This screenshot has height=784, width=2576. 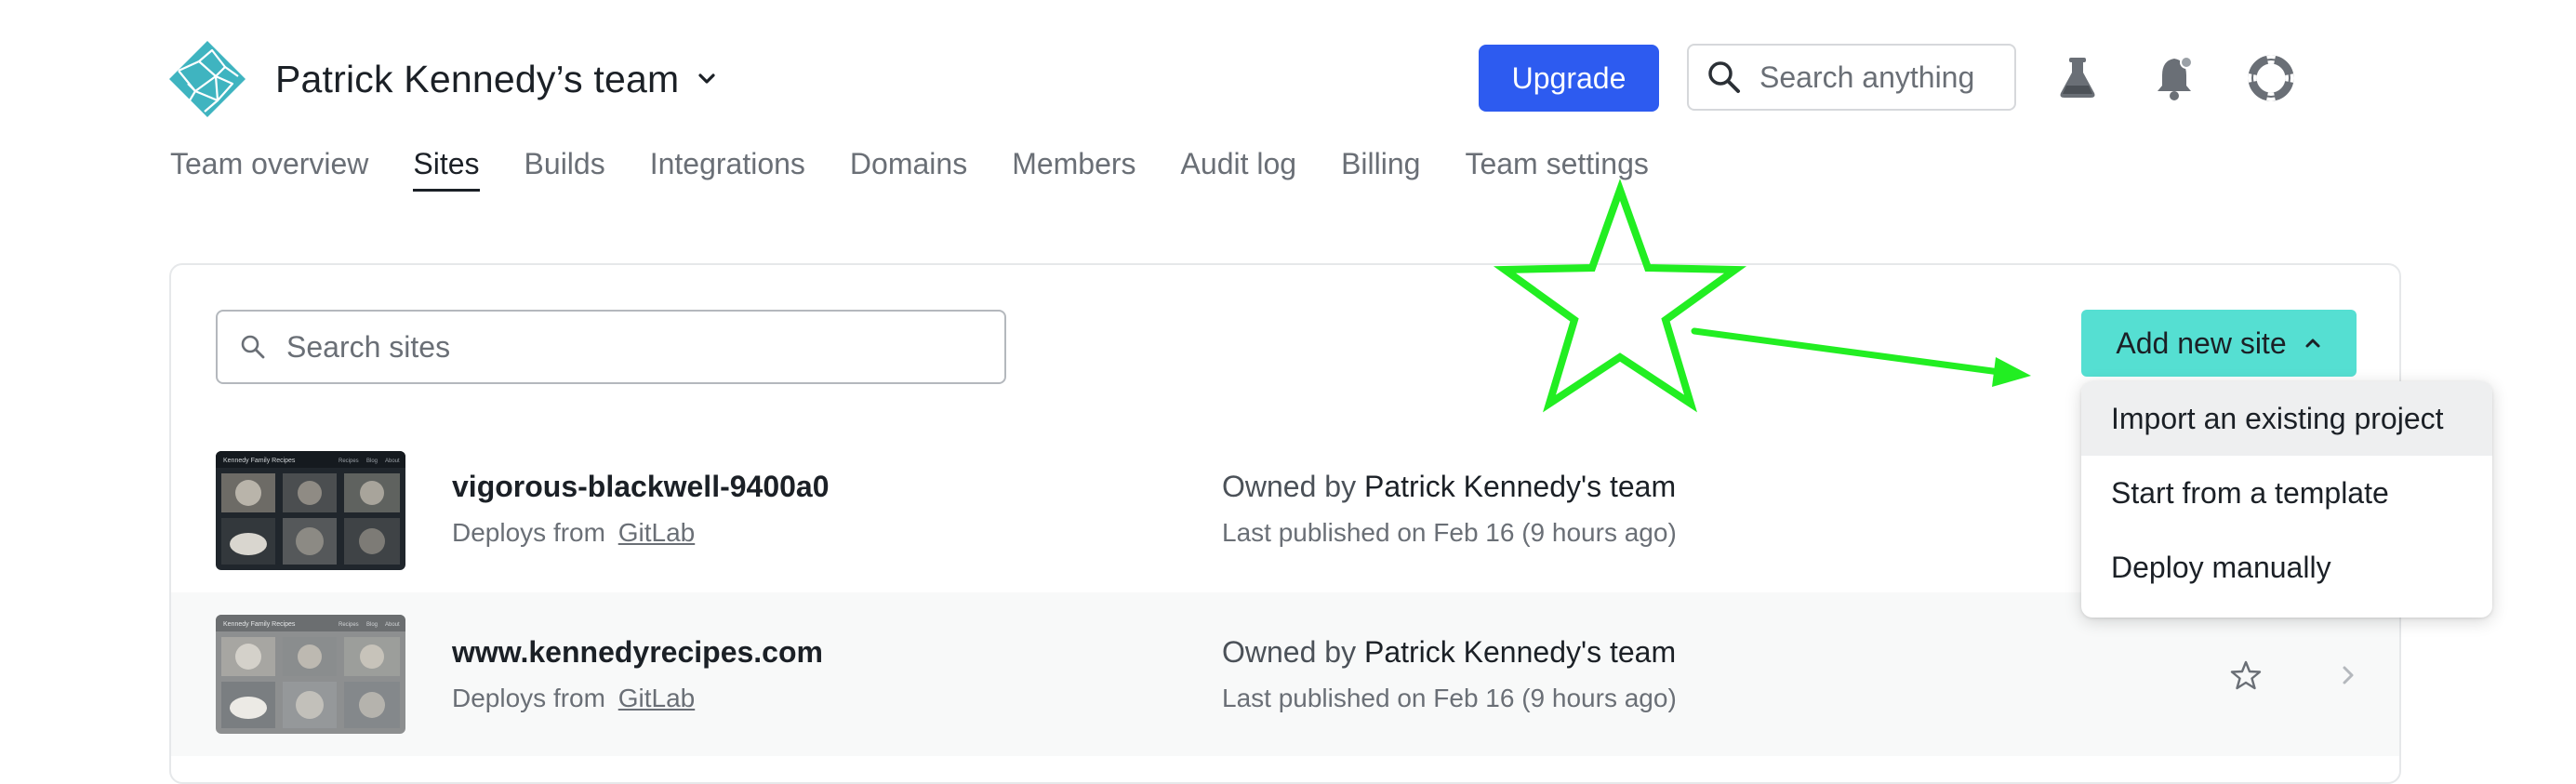 I want to click on search-sites-placeholder: Search sites, so click(x=368, y=346).